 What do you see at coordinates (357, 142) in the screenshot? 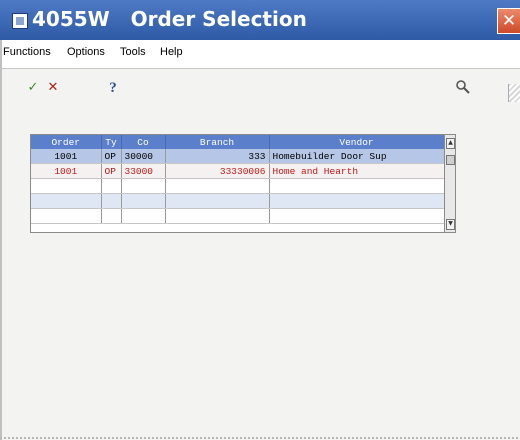
I see `col-header-vendor: Vendor` at bounding box center [357, 142].